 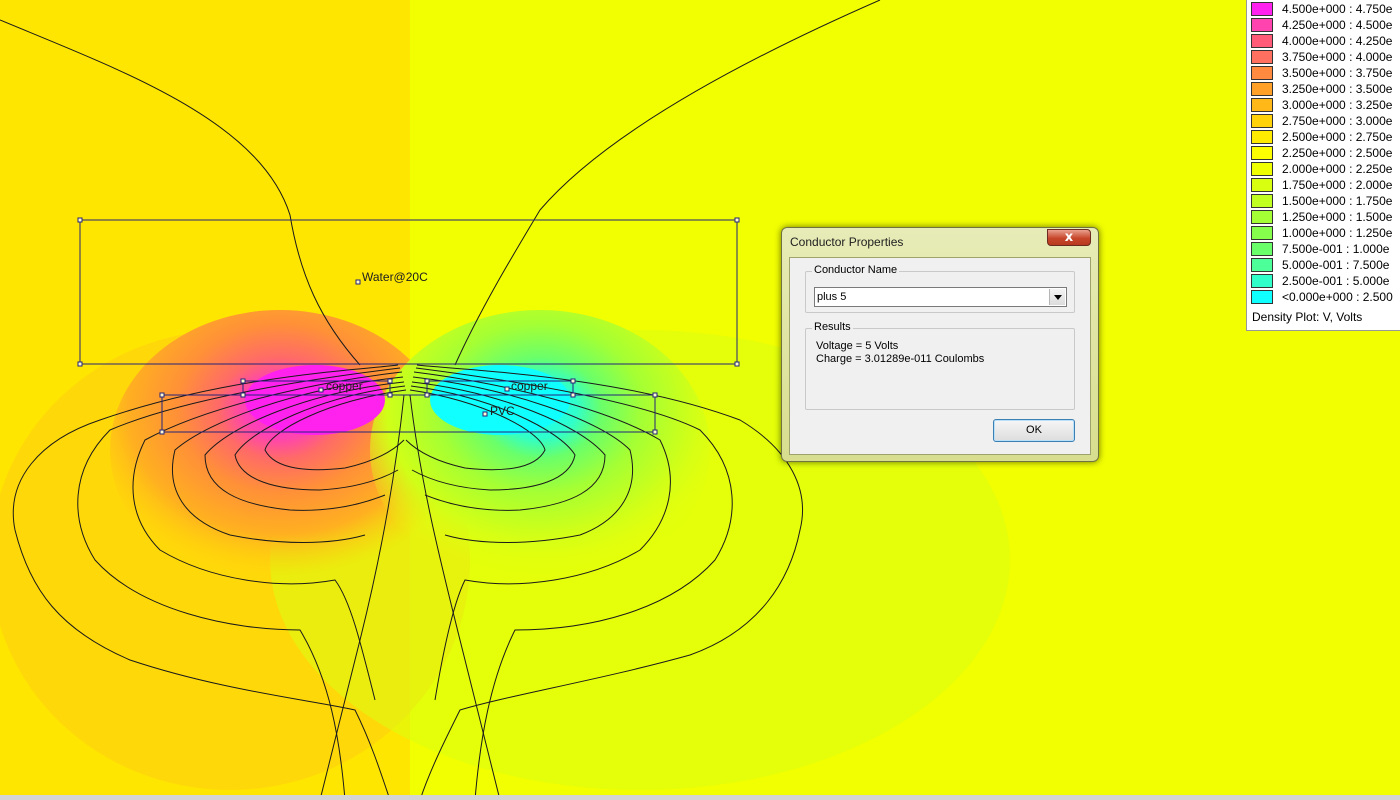 I want to click on chevron-down-icon, so click(x=1057, y=297).